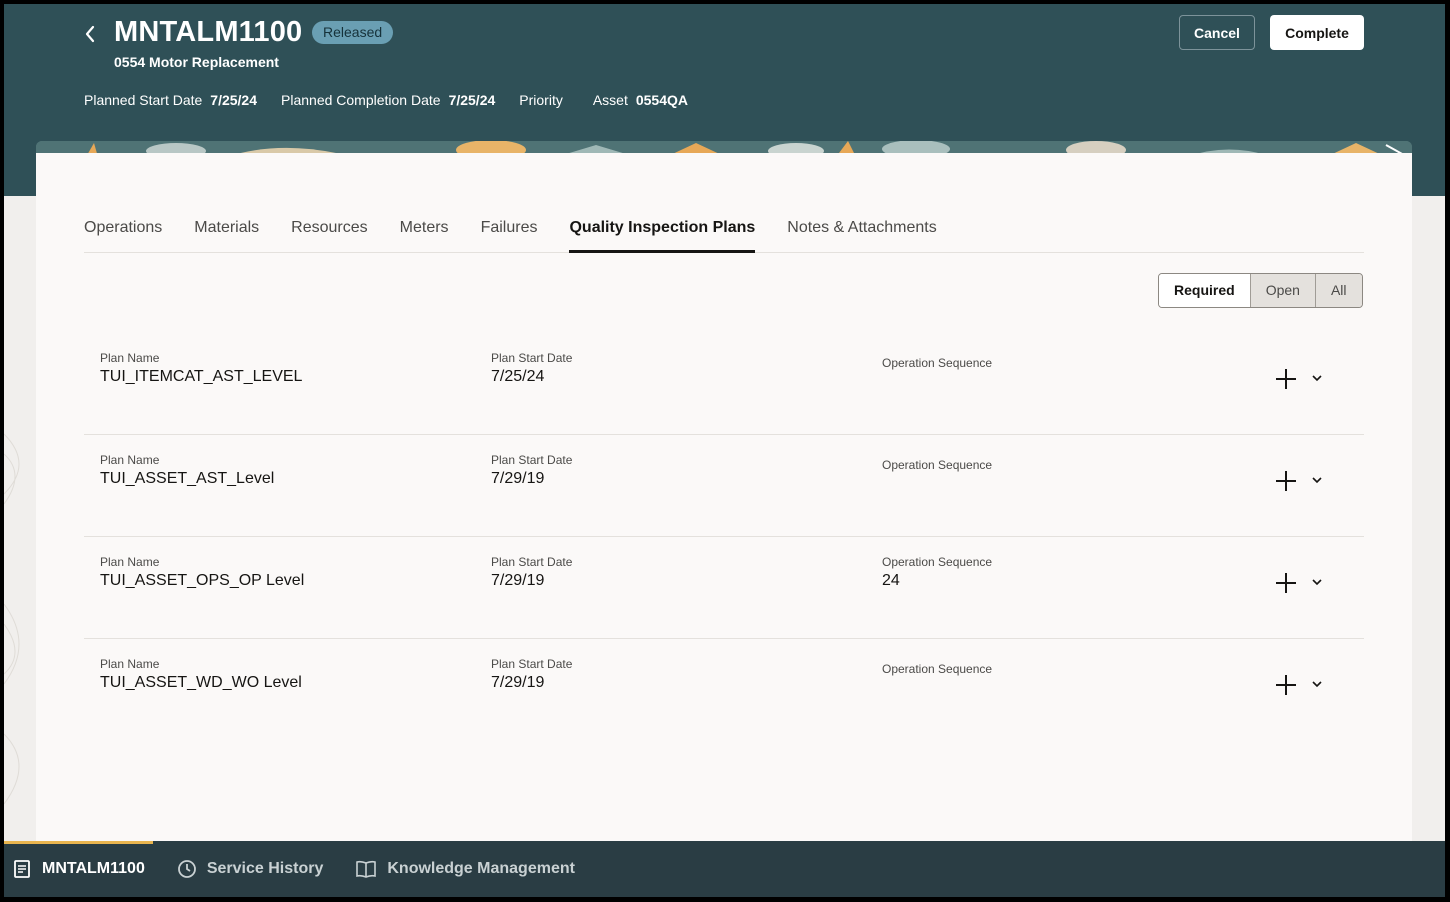 This screenshot has height=902, width=1450. I want to click on document-icon, so click(22, 869).